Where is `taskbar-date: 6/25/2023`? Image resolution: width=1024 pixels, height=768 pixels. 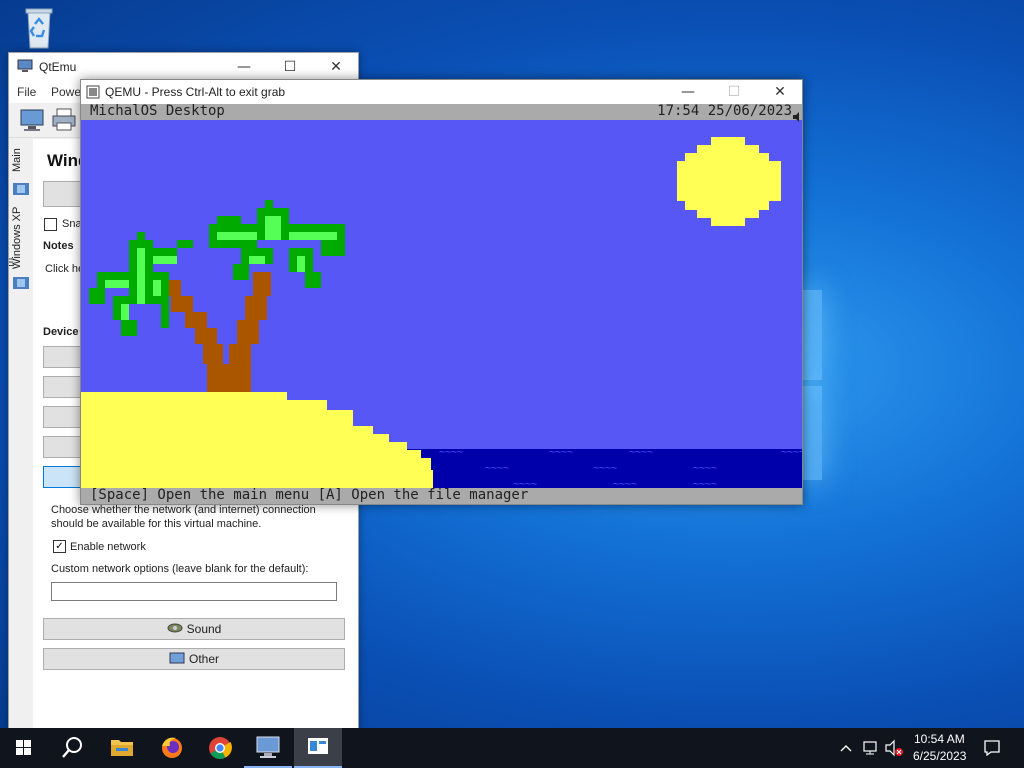
taskbar-date: 6/25/2023 is located at coordinates (939, 756).